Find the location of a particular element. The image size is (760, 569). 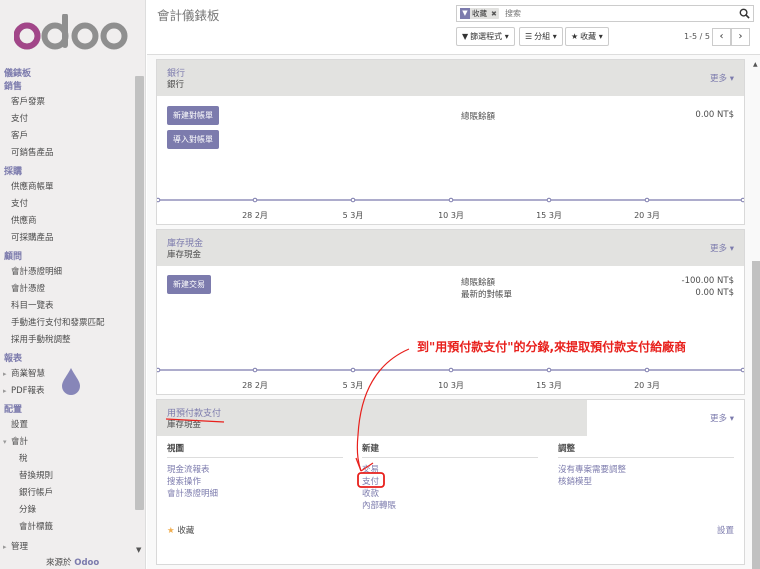

card-header: 庫存現金 庫存現金 更多 ▾ is located at coordinates (450, 248).